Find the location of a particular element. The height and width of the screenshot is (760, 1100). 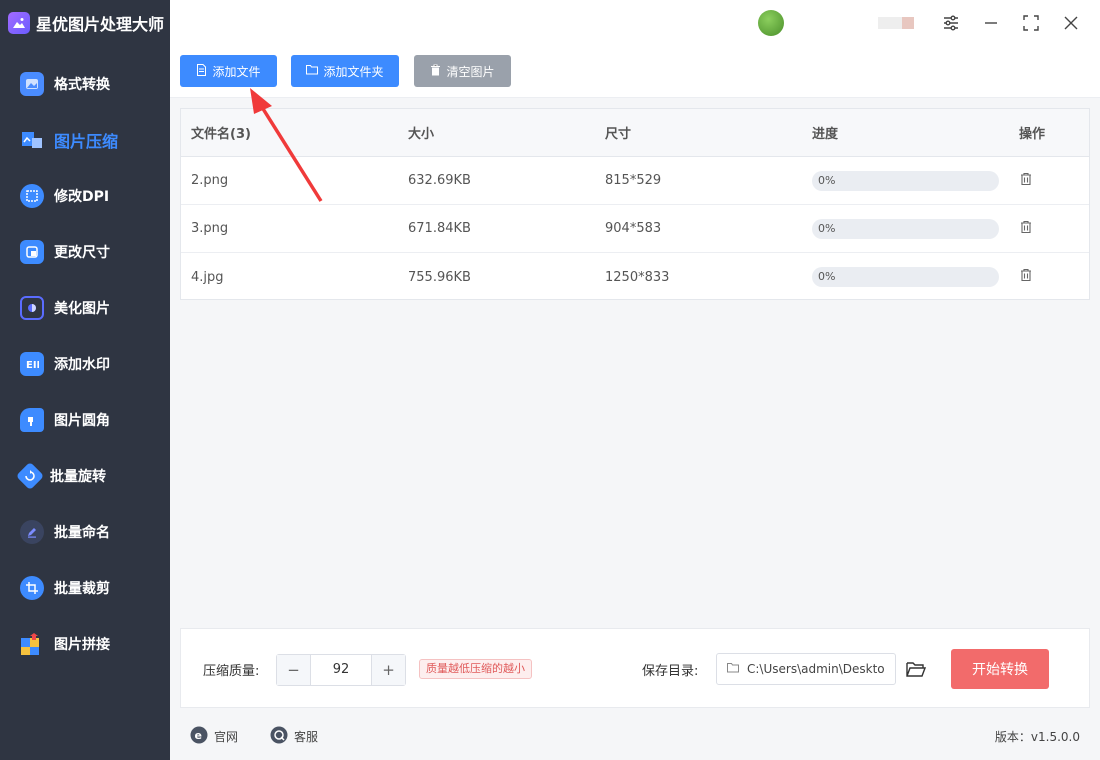

sidebar-item-label: 图片压缩 is located at coordinates (86, 141).